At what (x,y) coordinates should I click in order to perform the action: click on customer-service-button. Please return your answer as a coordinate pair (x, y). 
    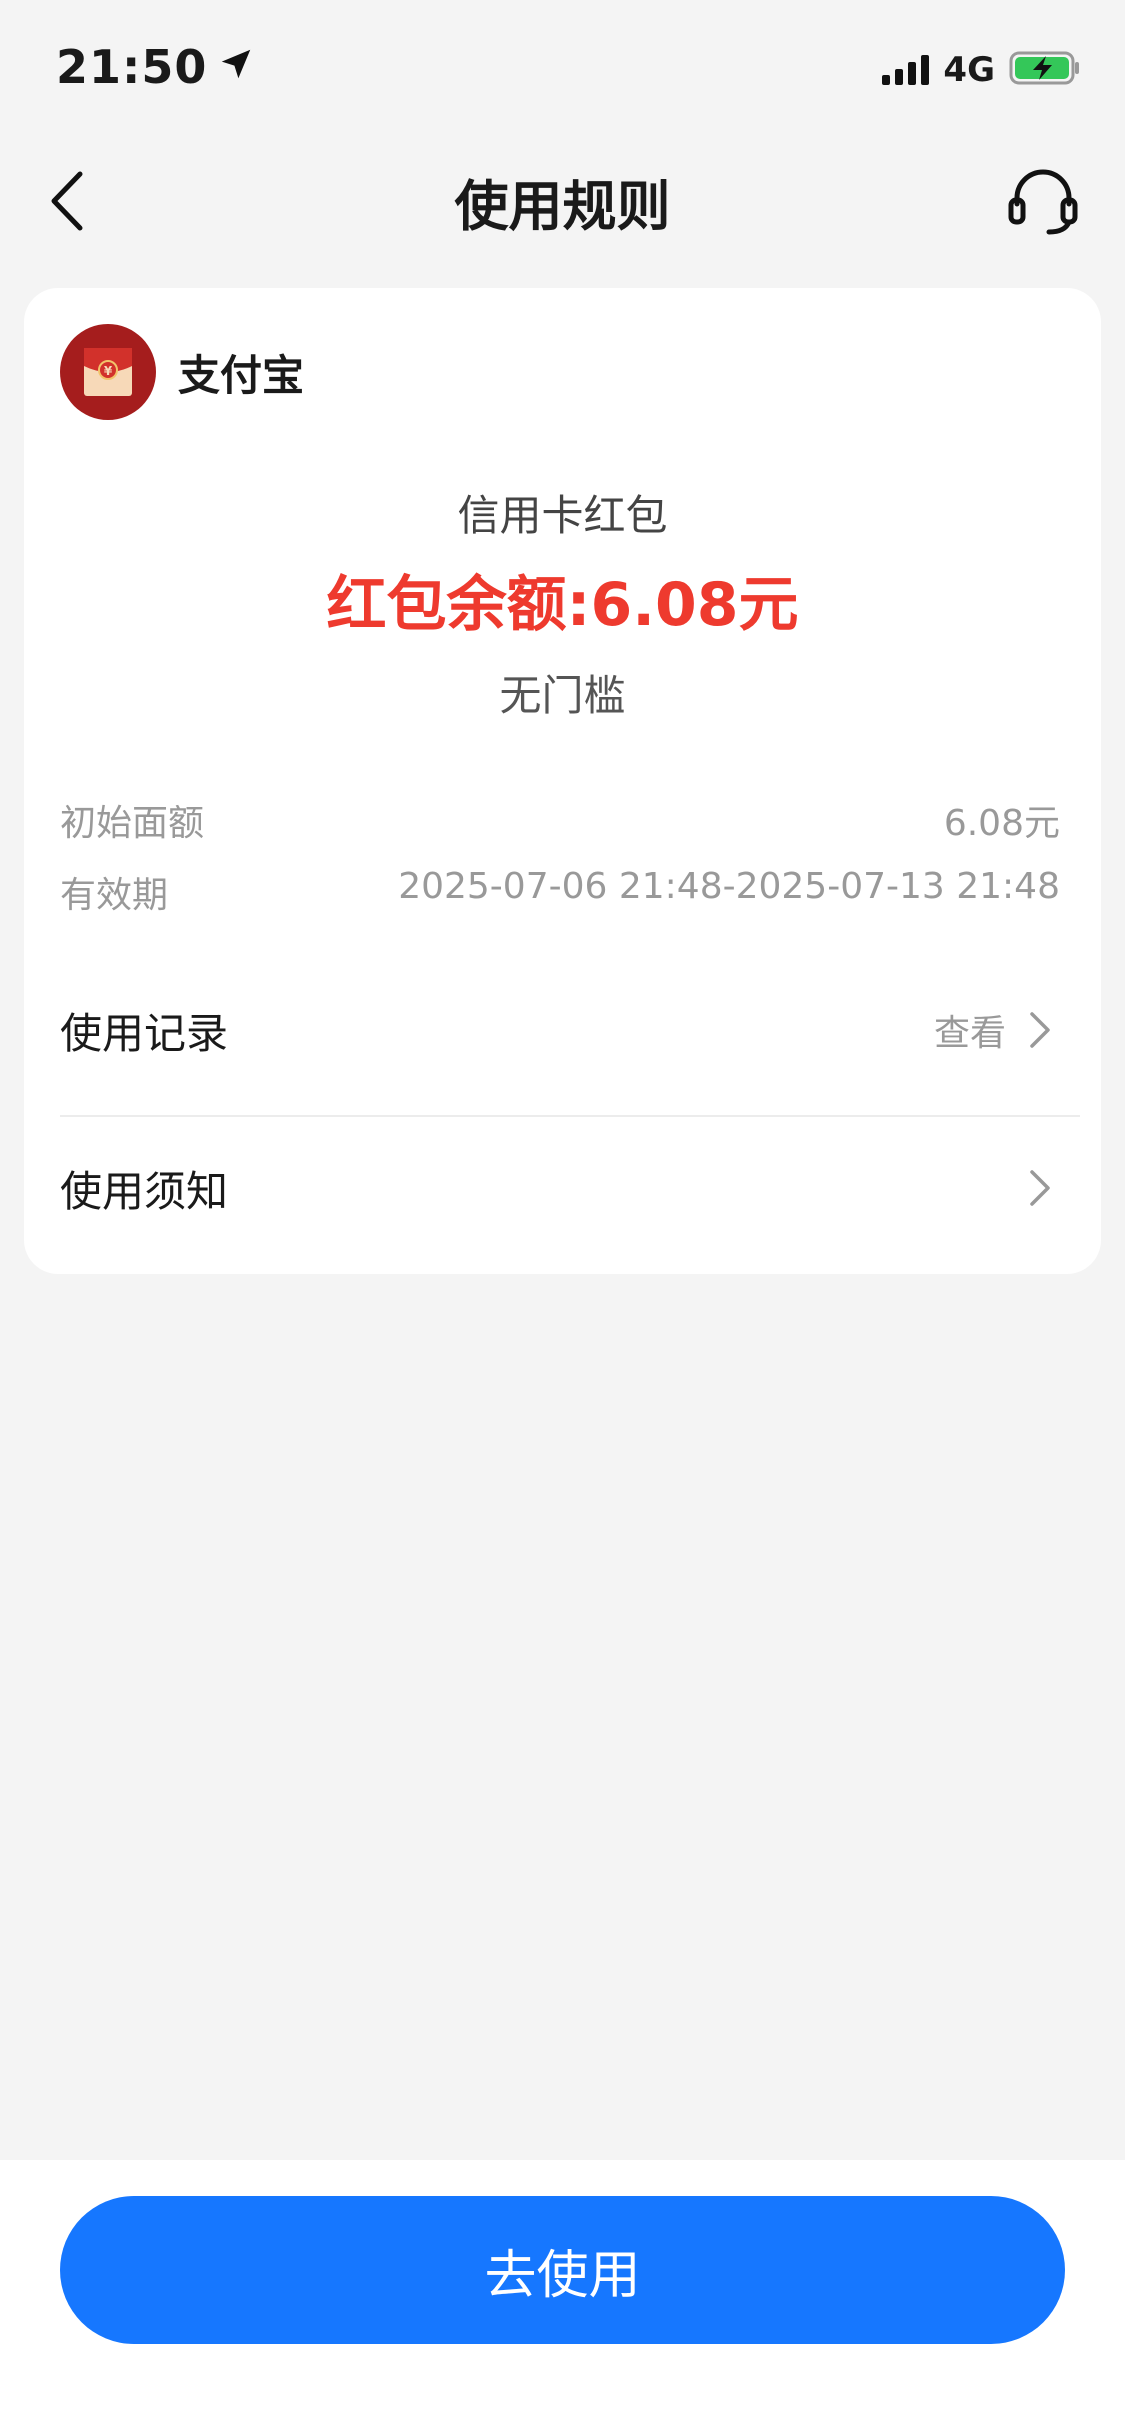
    Looking at the image, I should click on (1043, 200).